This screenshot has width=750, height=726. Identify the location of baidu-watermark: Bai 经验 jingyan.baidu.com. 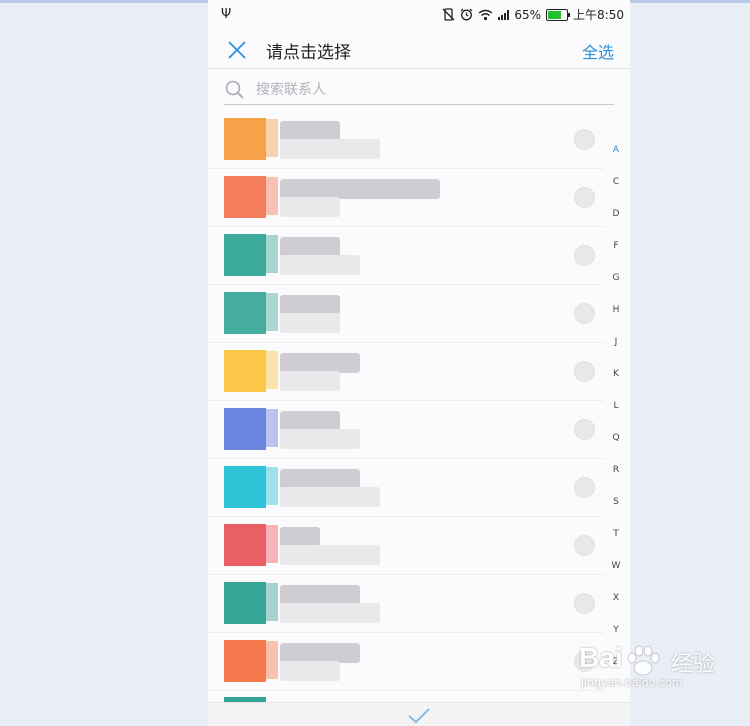
(653, 667).